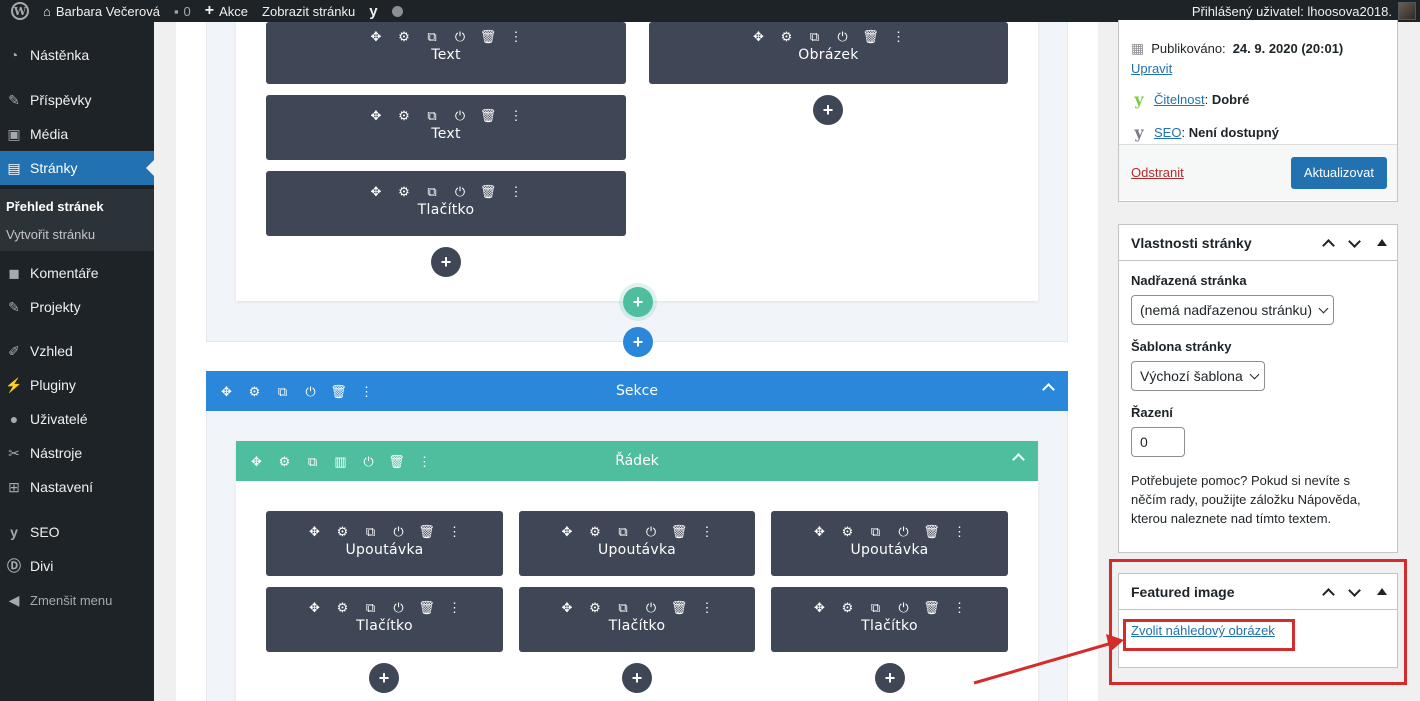 This screenshot has width=1420, height=701. What do you see at coordinates (77, 351) in the screenshot?
I see `menu-item-appearance: ✐ Vzhled` at bounding box center [77, 351].